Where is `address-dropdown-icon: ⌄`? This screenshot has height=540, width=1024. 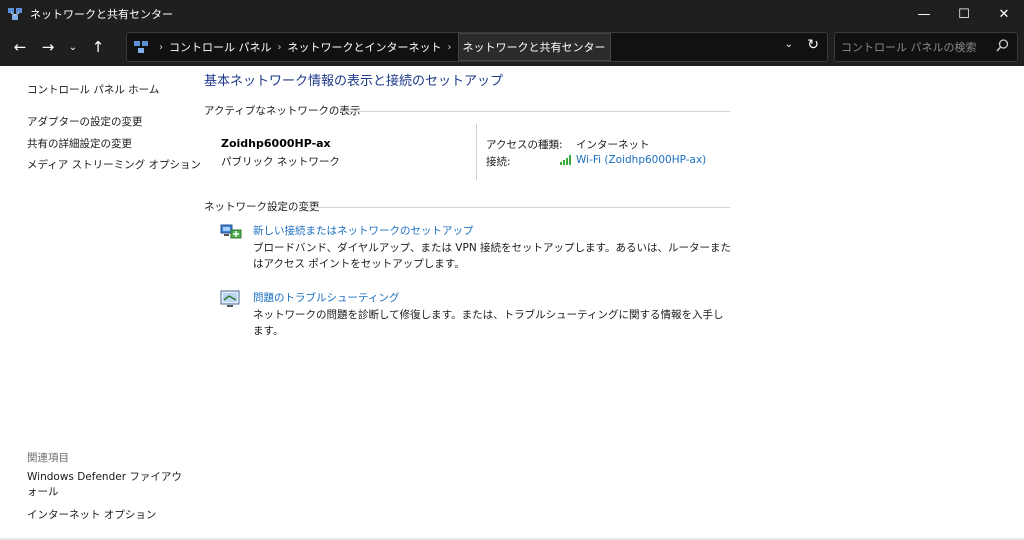 address-dropdown-icon: ⌄ is located at coordinates (789, 44).